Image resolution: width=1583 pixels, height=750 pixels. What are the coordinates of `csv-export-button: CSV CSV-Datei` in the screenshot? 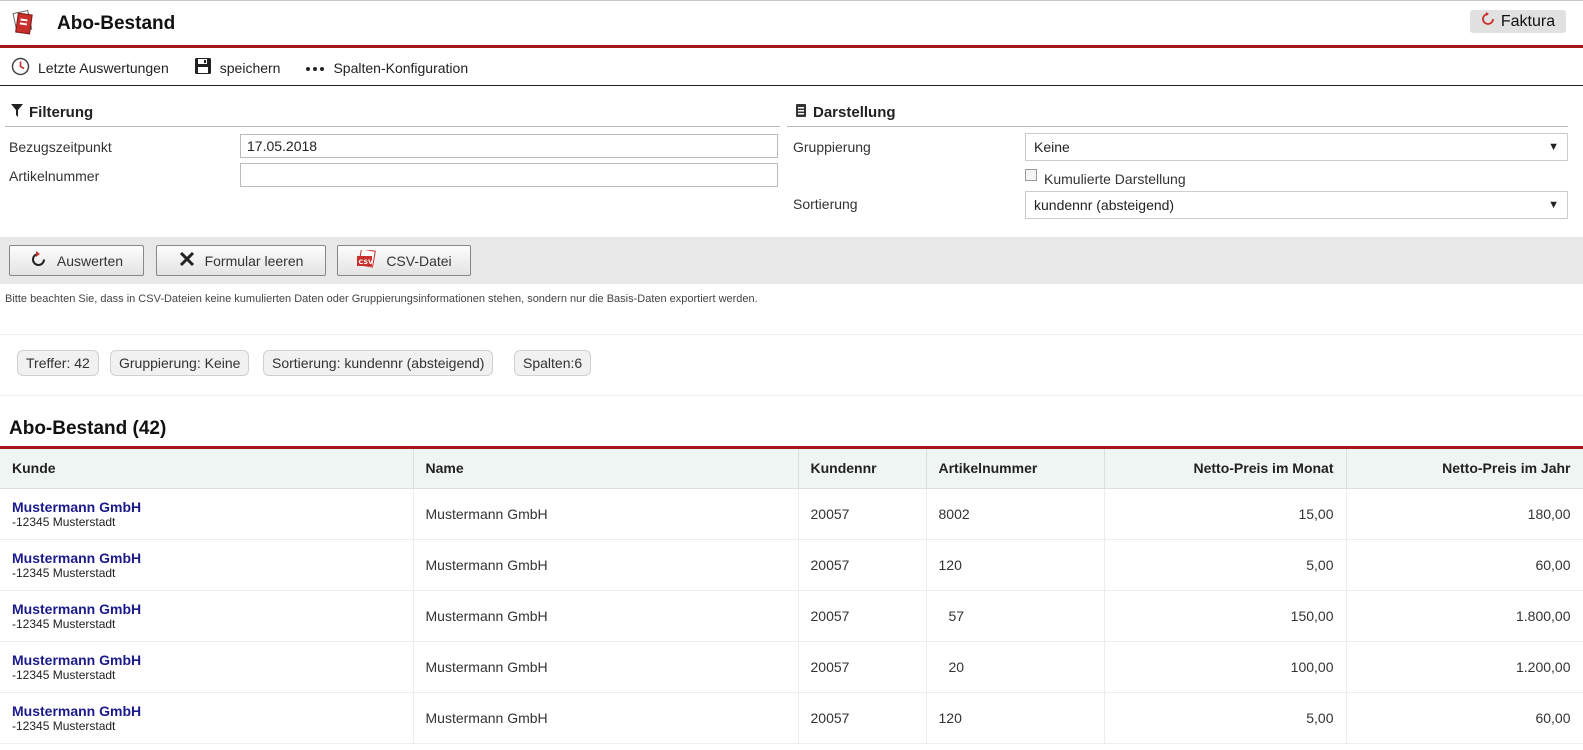 It's located at (404, 260).